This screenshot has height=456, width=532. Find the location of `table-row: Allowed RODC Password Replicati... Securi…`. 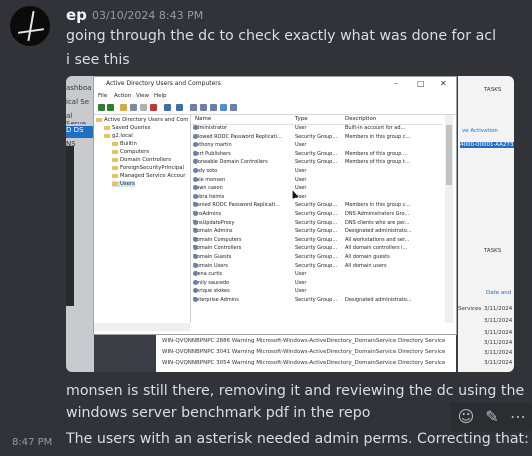

table-row: Allowed RODC Password Replicati... Securi… is located at coordinates (317, 137).